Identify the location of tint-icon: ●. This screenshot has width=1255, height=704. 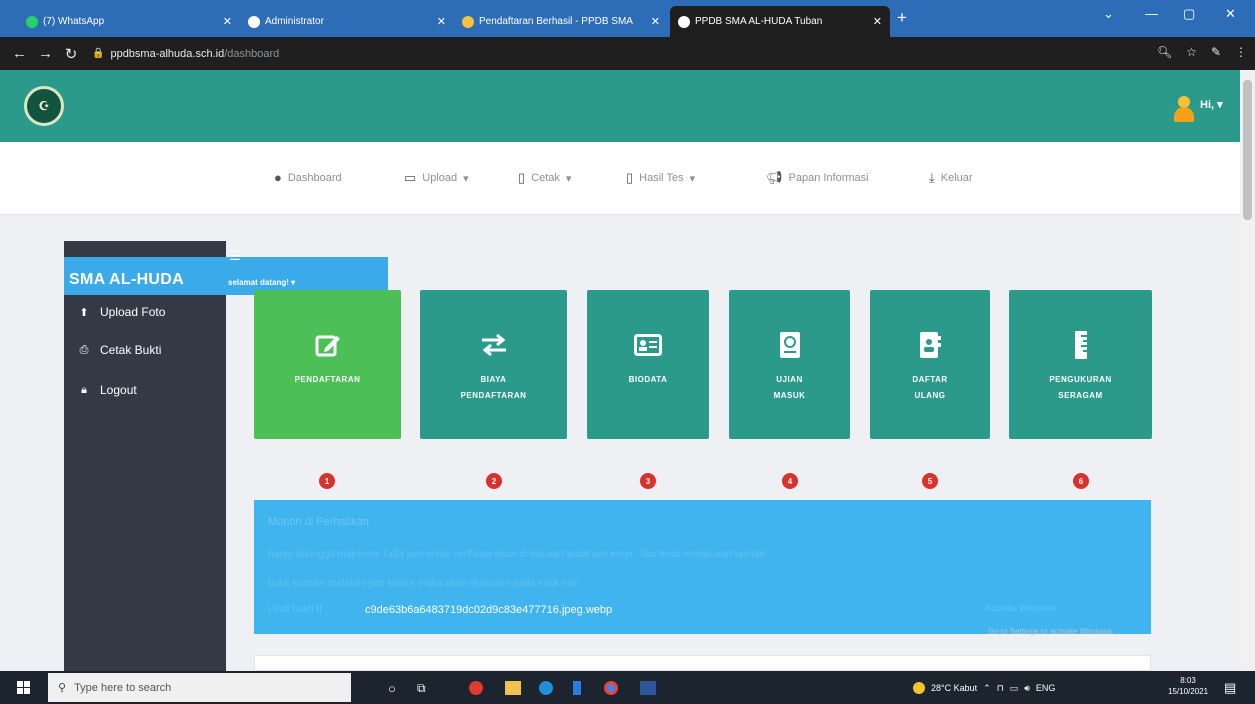
(278, 177).